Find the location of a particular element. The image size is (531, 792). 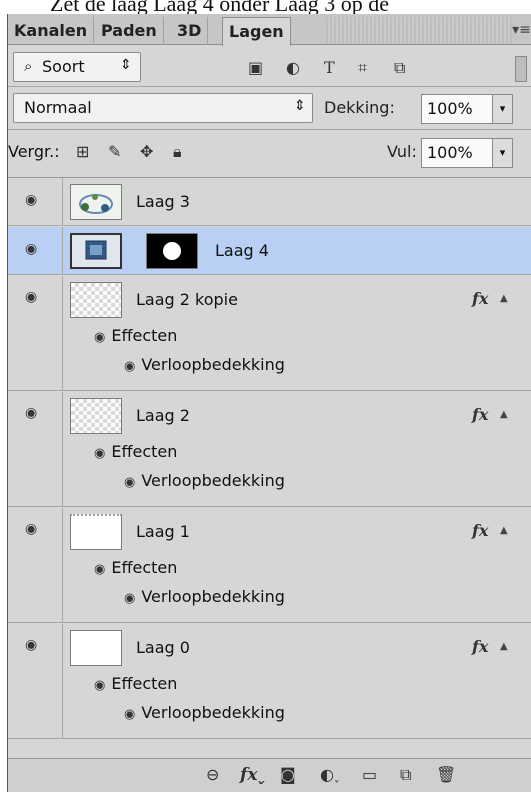

filter-toggle-switch is located at coordinates (521, 69).